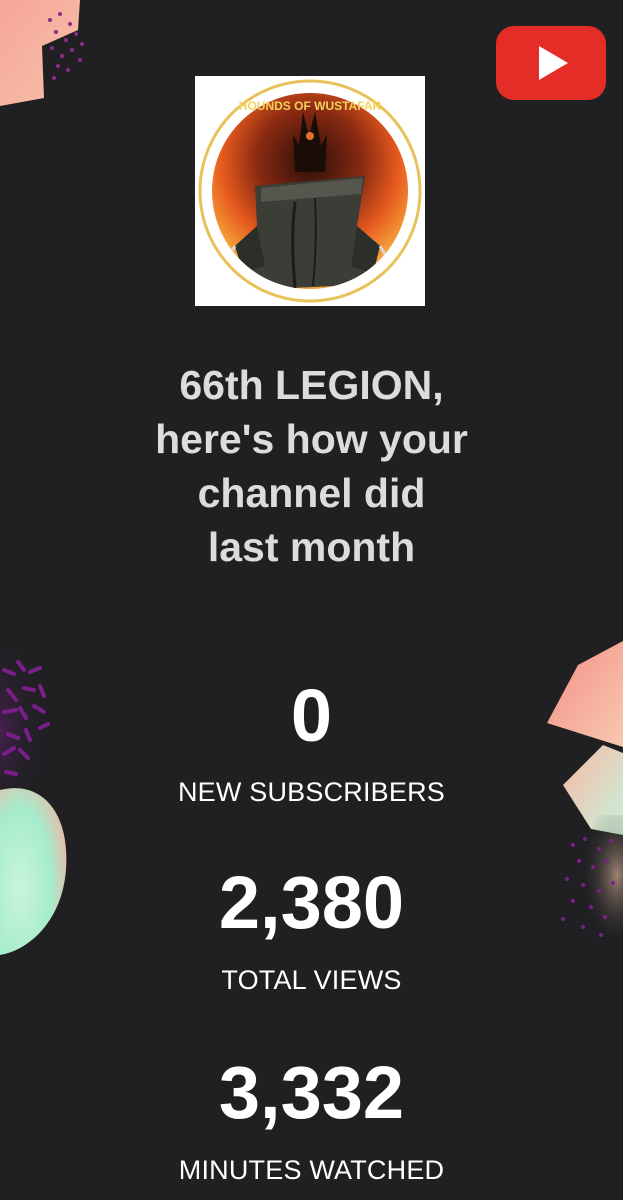  What do you see at coordinates (311, 980) in the screenshot?
I see `total-views-label: TOTAL VIEWS` at bounding box center [311, 980].